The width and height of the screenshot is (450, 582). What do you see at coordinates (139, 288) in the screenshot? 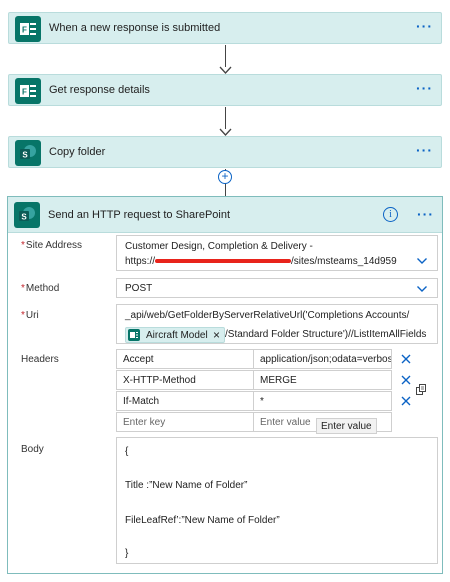
I see `method-value: POST` at bounding box center [139, 288].